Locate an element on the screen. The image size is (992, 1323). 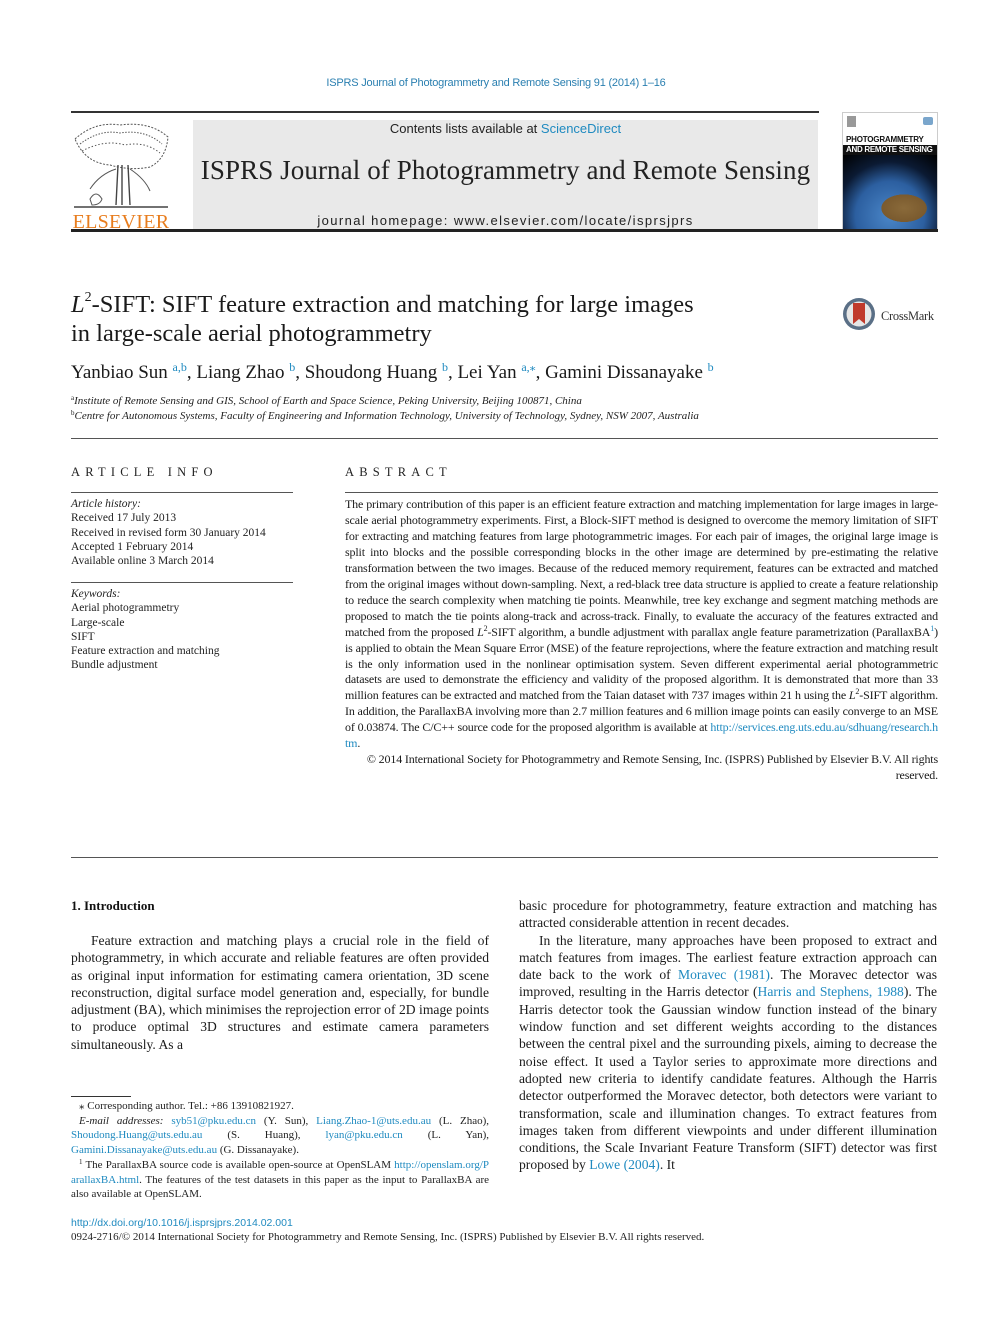
author: Shoudong Huang b, is located at coordinates (381, 372).